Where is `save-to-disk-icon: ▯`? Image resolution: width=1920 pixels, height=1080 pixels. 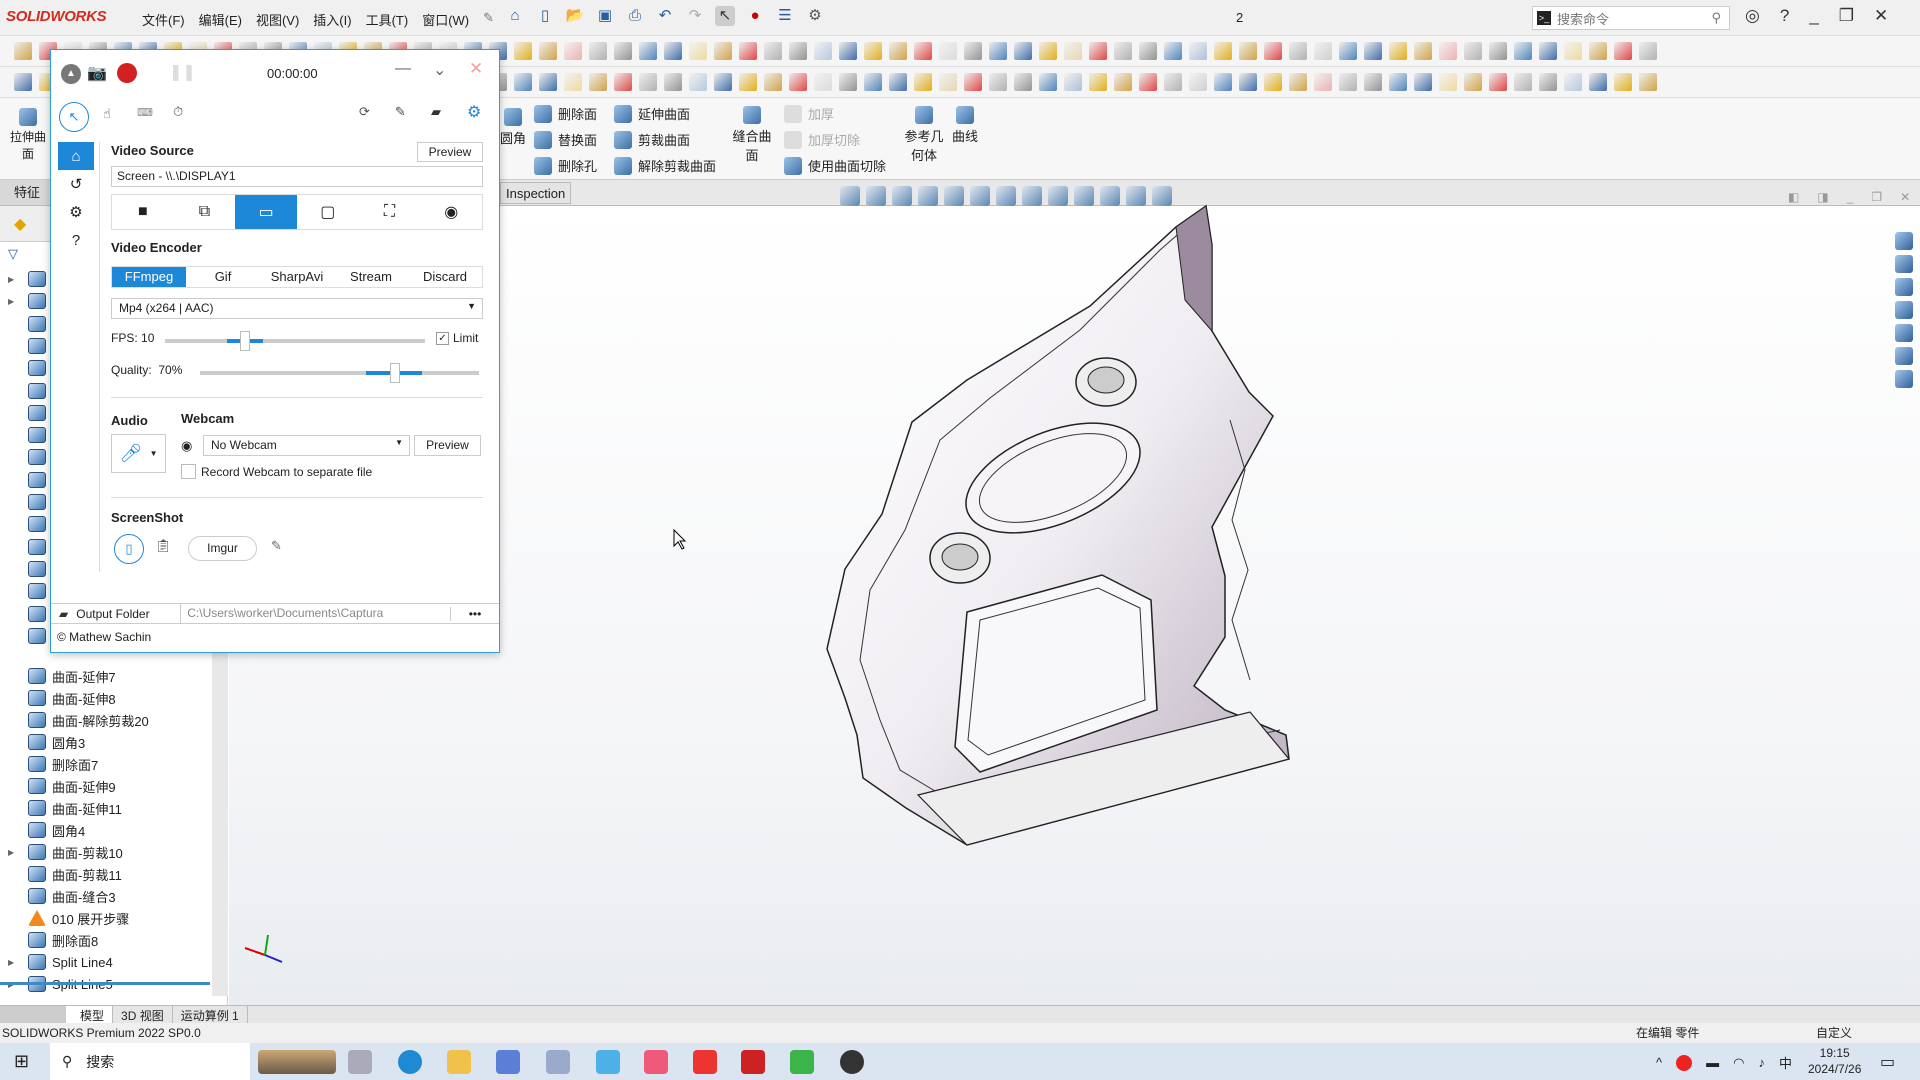 save-to-disk-icon: ▯ is located at coordinates (129, 549).